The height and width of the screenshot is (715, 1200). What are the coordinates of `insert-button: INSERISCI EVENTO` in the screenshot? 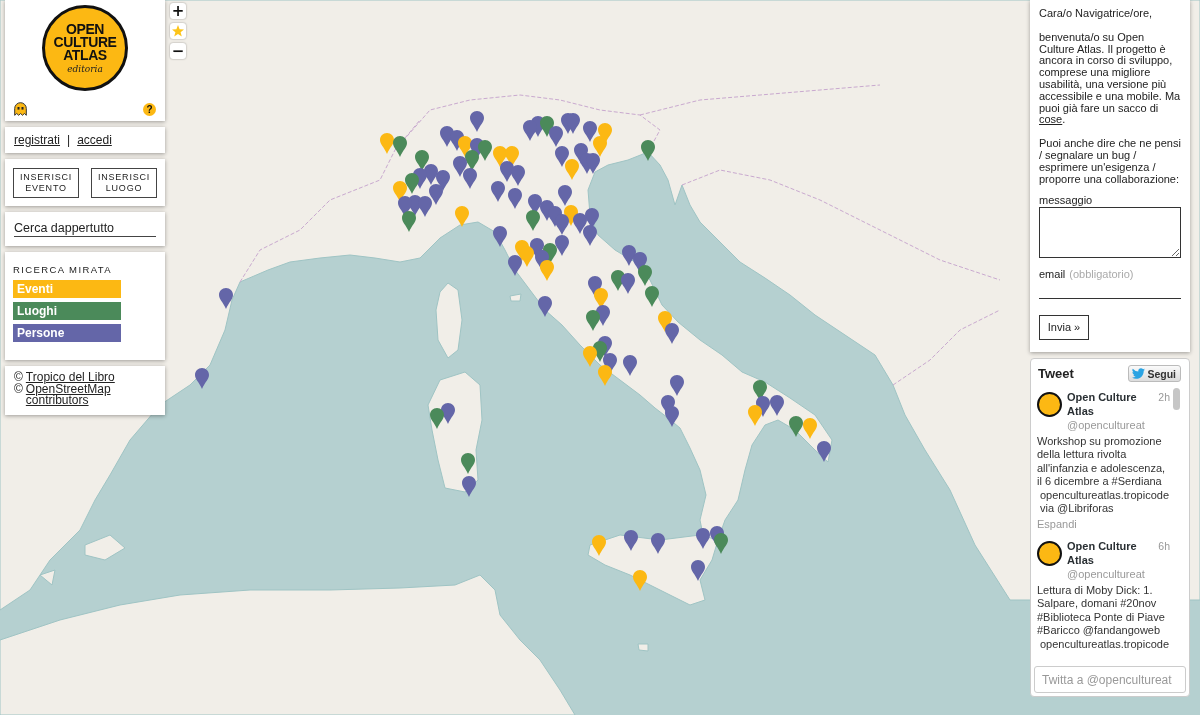 It's located at (46, 182).